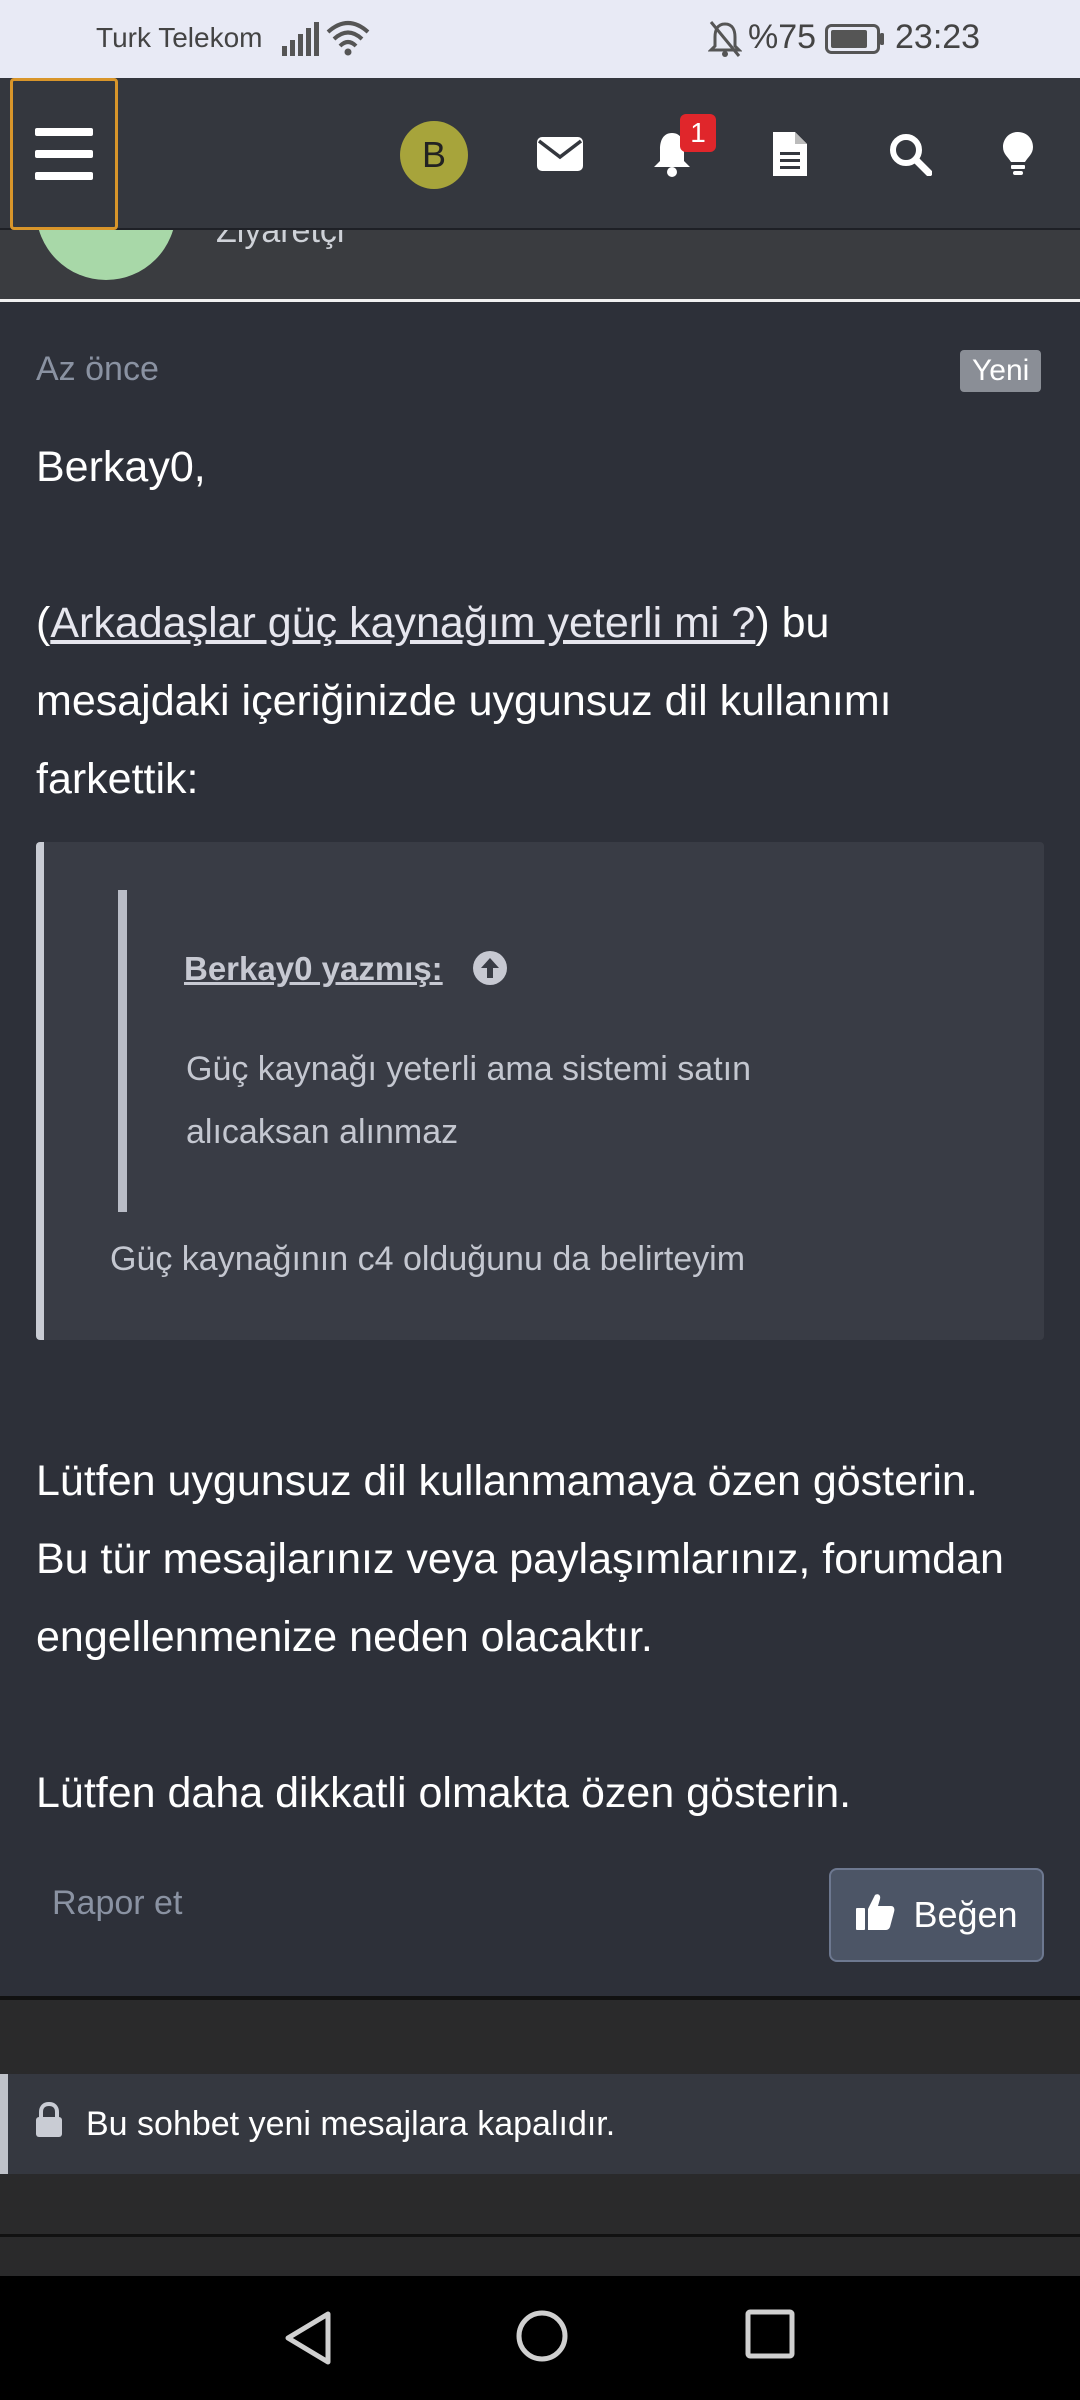  I want to click on home-icon, so click(542, 2338).